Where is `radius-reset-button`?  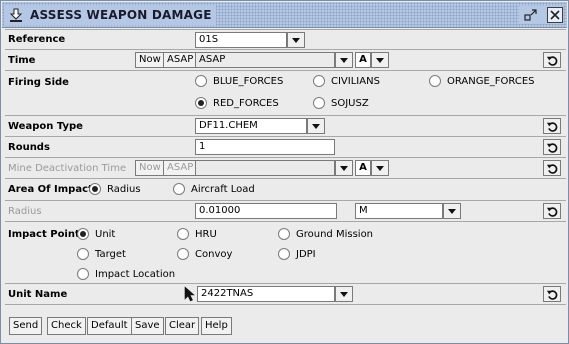 radius-reset-button is located at coordinates (552, 211).